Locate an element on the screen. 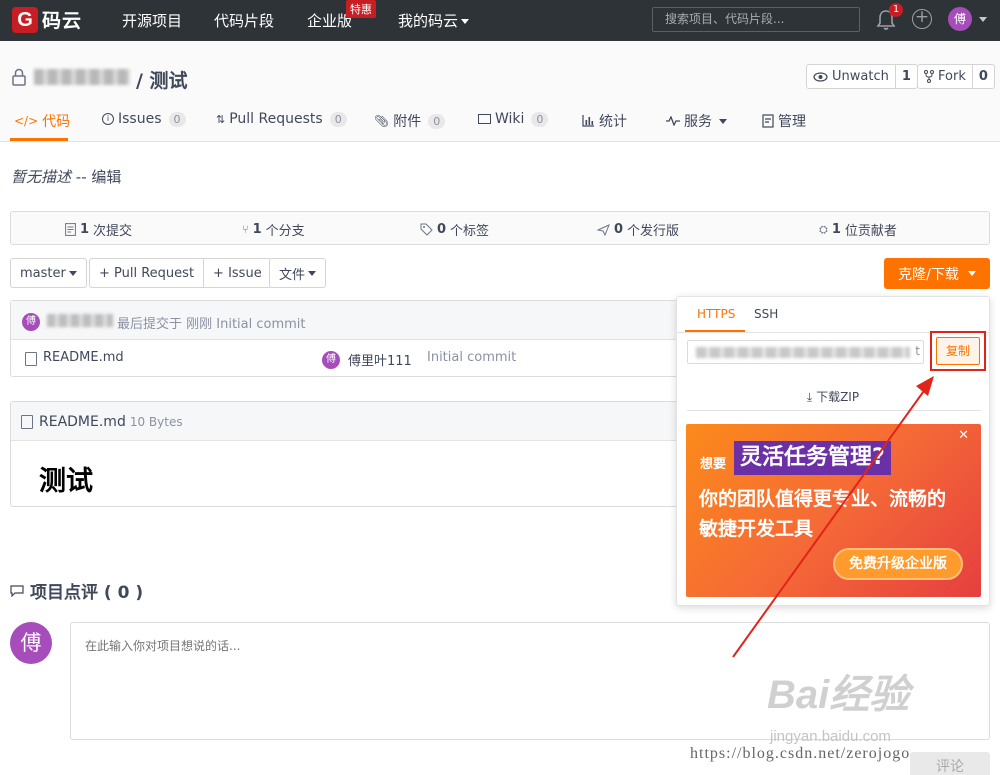  tag-icon is located at coordinates (426, 229).